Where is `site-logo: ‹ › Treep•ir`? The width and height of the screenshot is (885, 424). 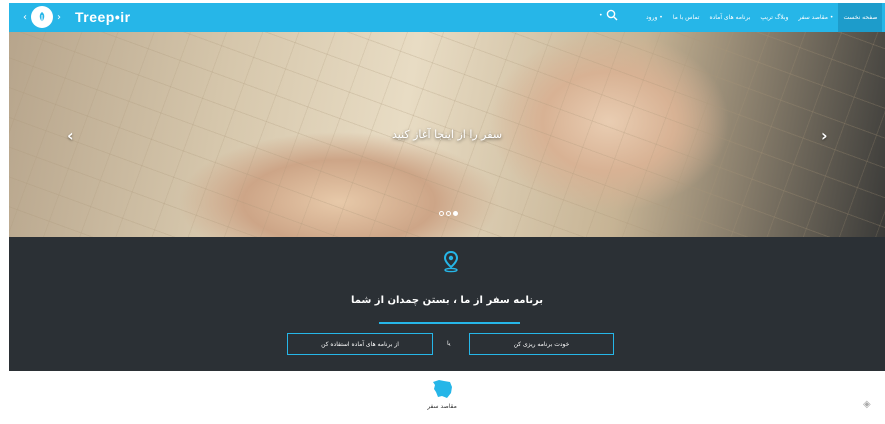 site-logo: ‹ › Treep•ir is located at coordinates (77, 17).